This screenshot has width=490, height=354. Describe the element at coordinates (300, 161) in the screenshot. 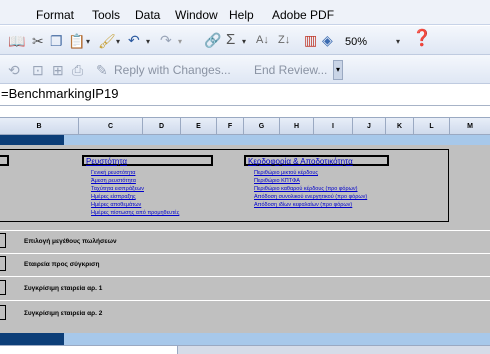

I see `profitability-title: Κερδοφορία & Αποδοτικότητα` at that location.